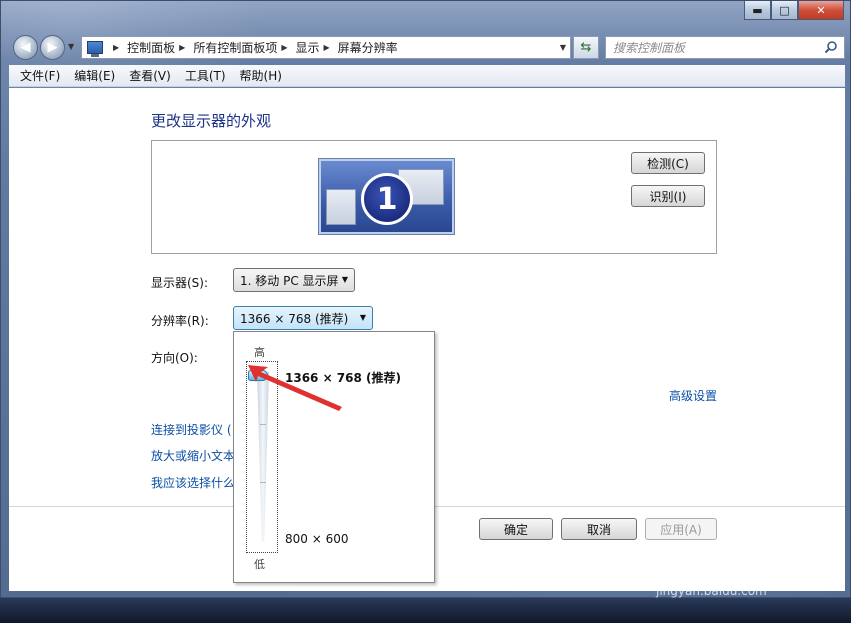 The height and width of the screenshot is (623, 851). I want to click on slider-min-value: 800 × 600, so click(317, 539).